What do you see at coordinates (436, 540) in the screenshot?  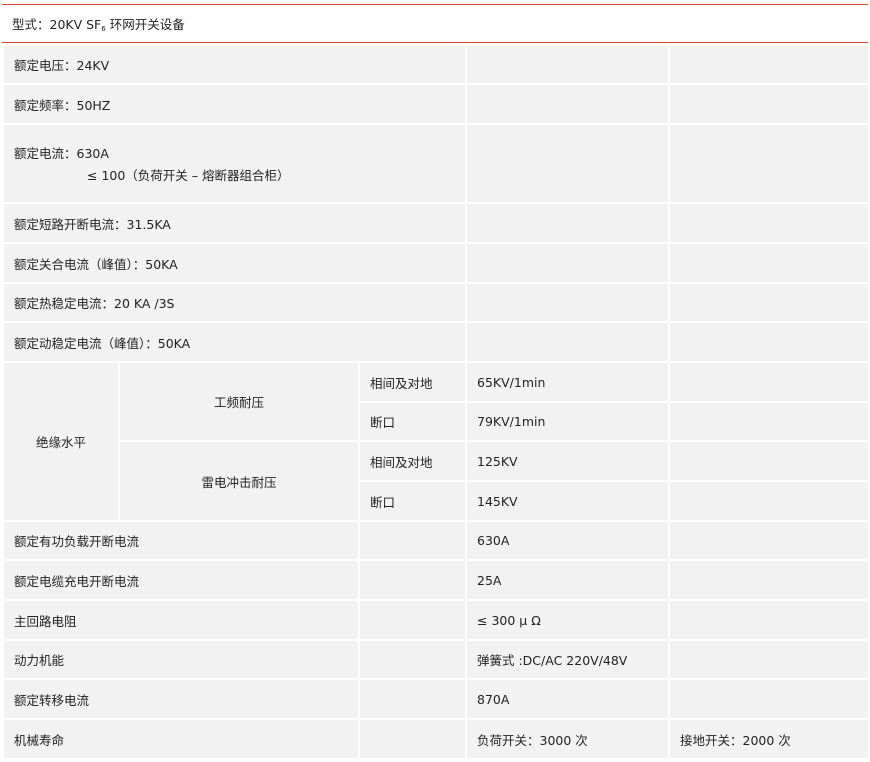 I see `table-row: 额定有功负载开断电流 630A` at bounding box center [436, 540].